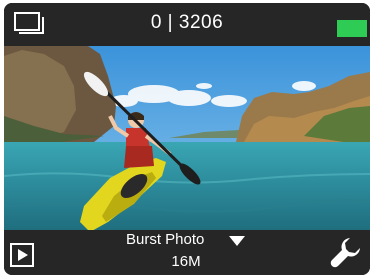  What do you see at coordinates (346, 252) in the screenshot?
I see `wrench-icon` at bounding box center [346, 252].